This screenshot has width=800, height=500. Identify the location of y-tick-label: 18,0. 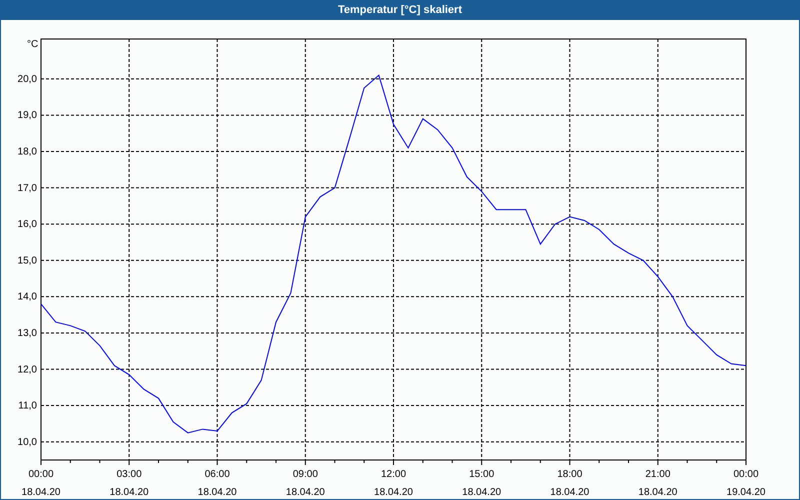
(27, 152).